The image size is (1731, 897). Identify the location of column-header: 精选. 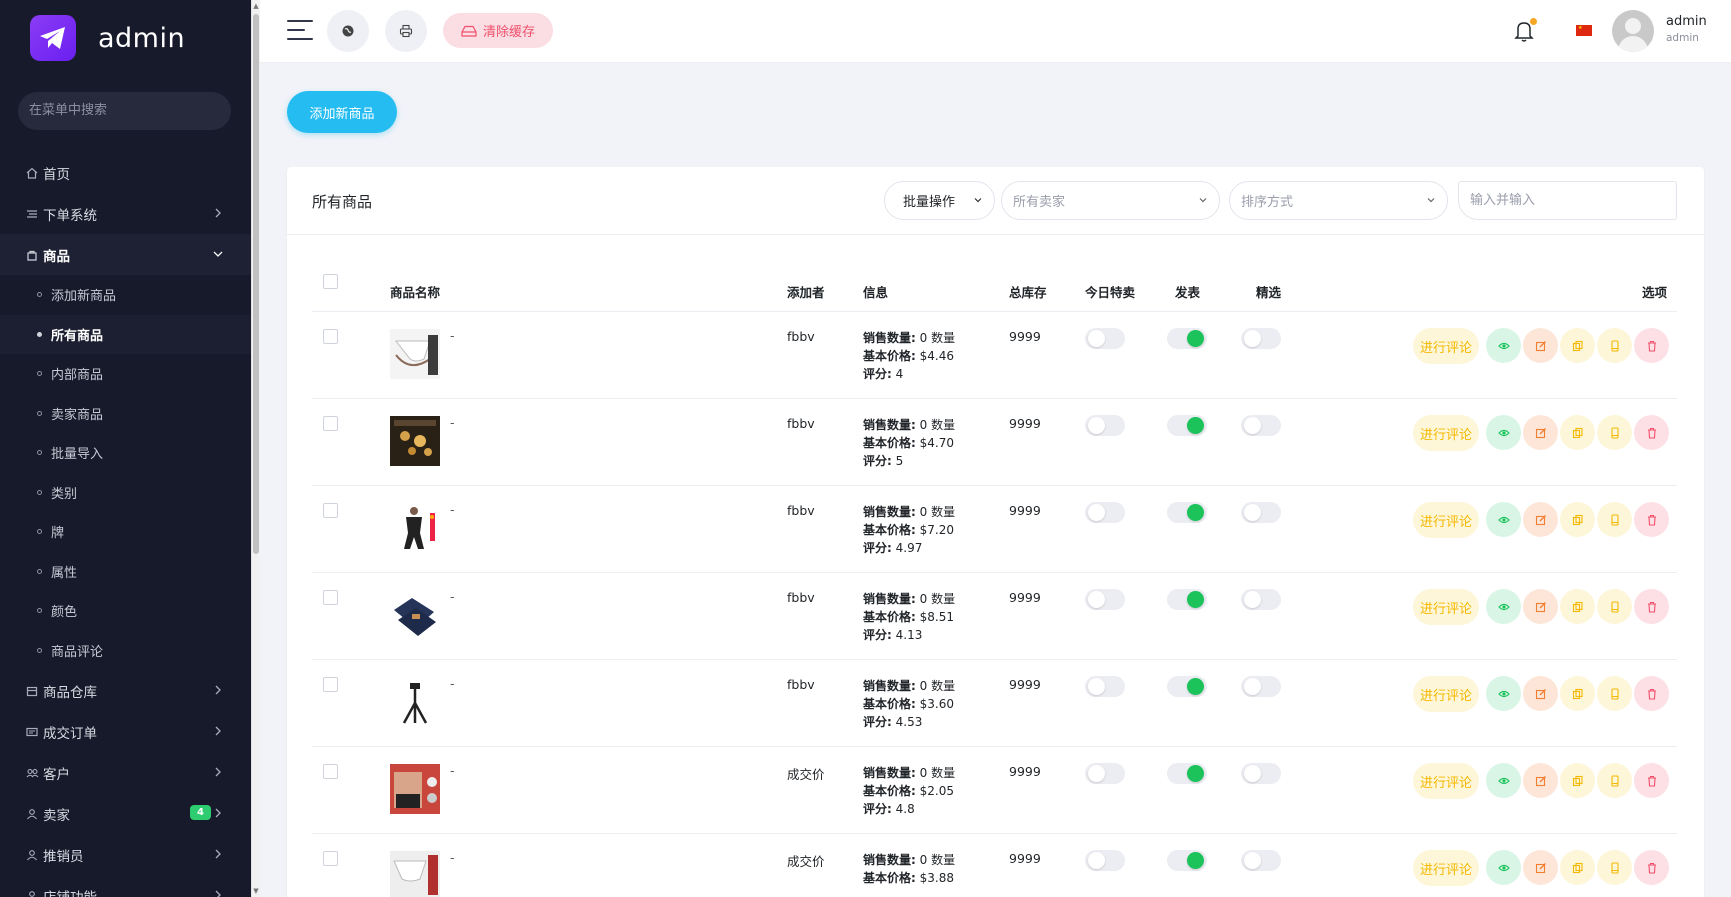
(1268, 291).